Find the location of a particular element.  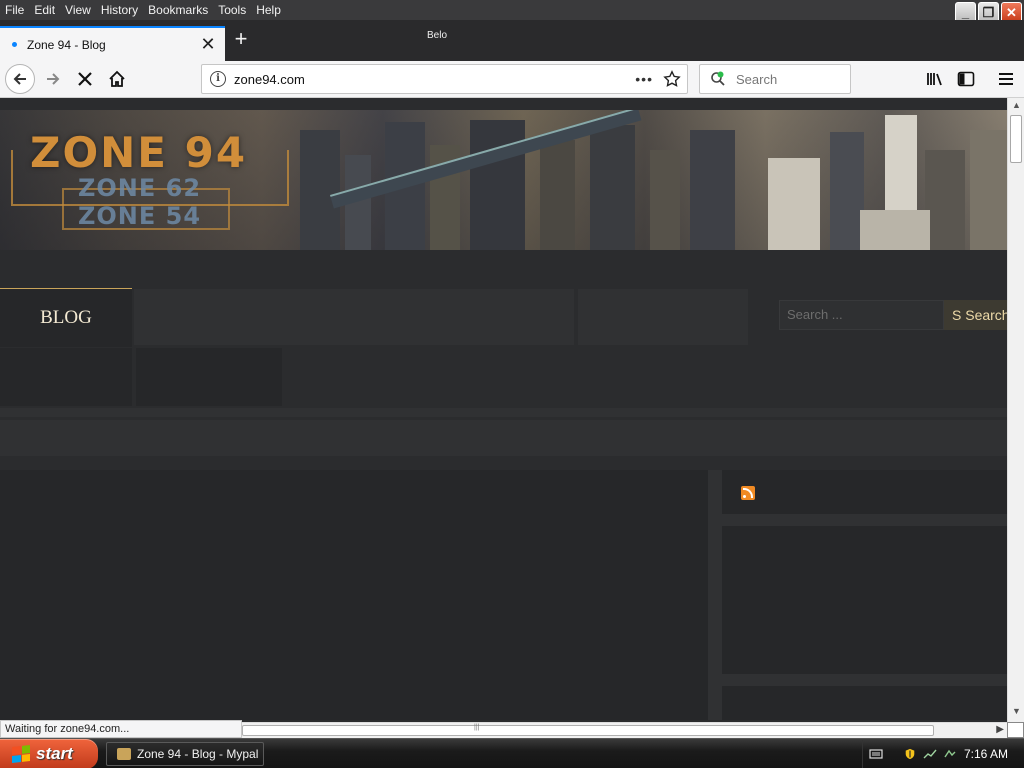

rss-feed-icon is located at coordinates (748, 493).